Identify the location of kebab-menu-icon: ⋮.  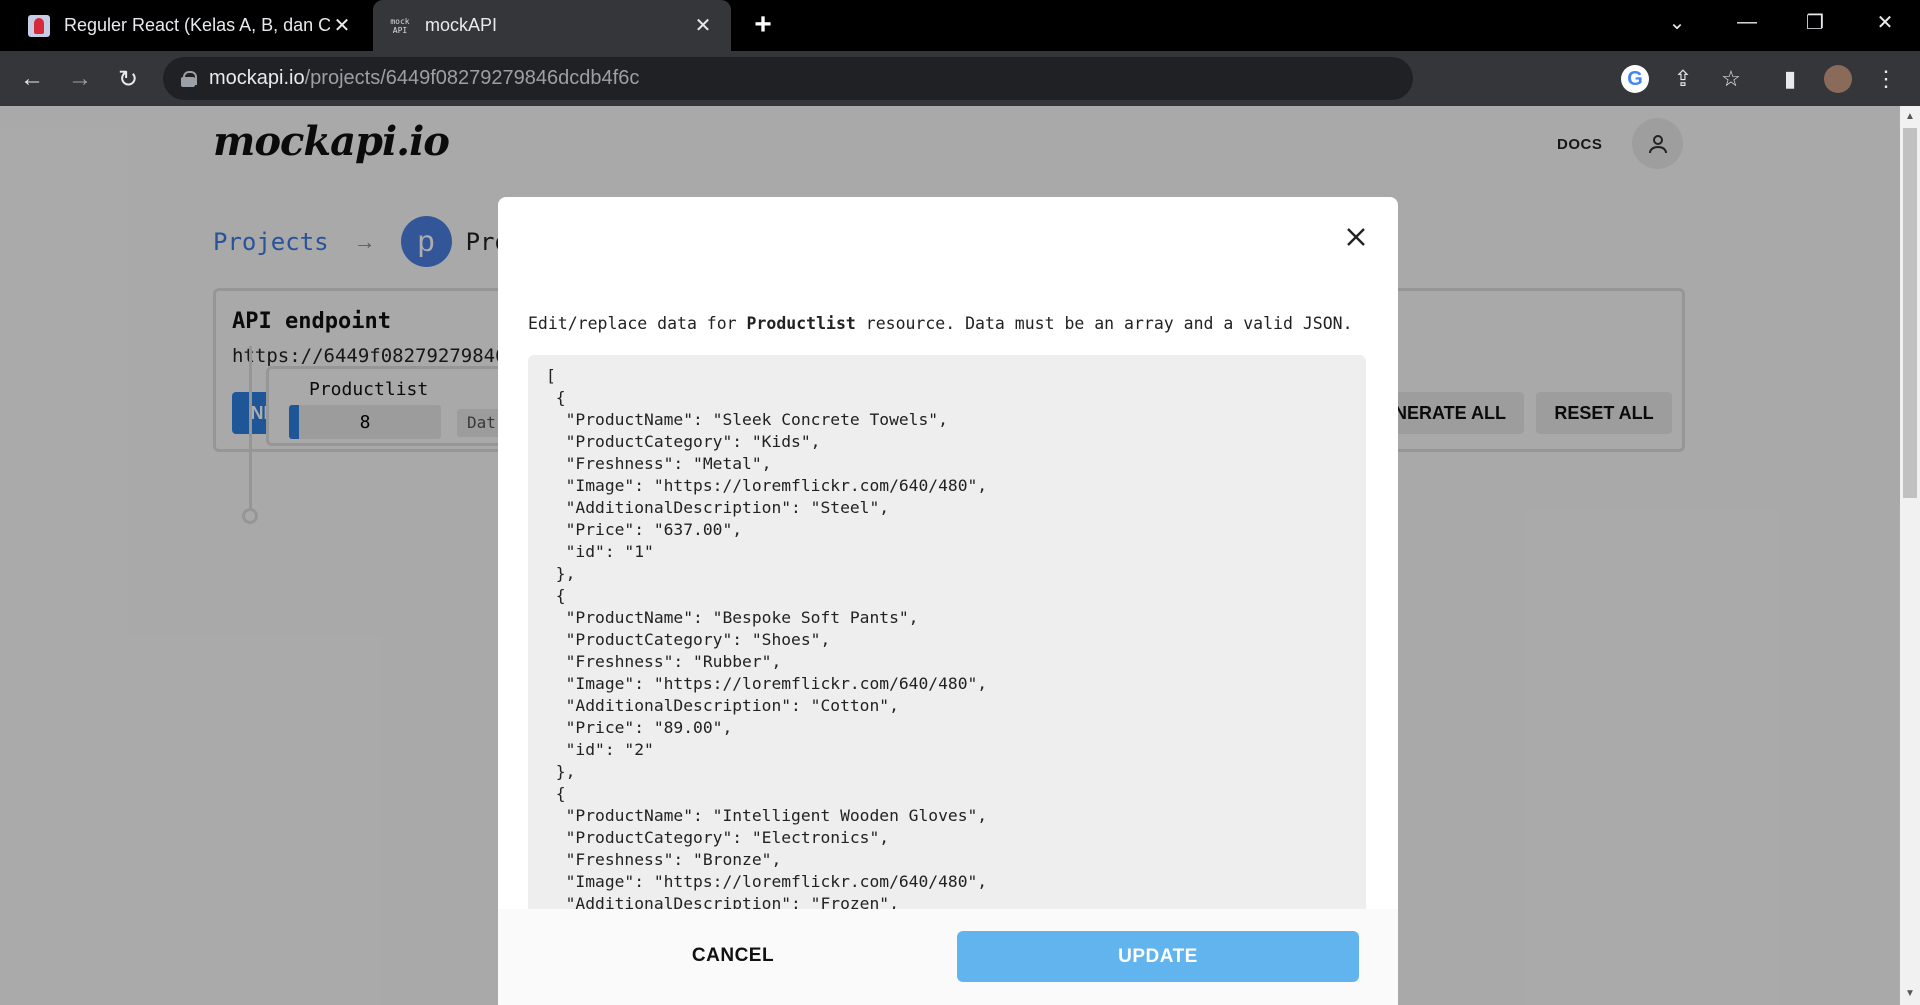
(1886, 79).